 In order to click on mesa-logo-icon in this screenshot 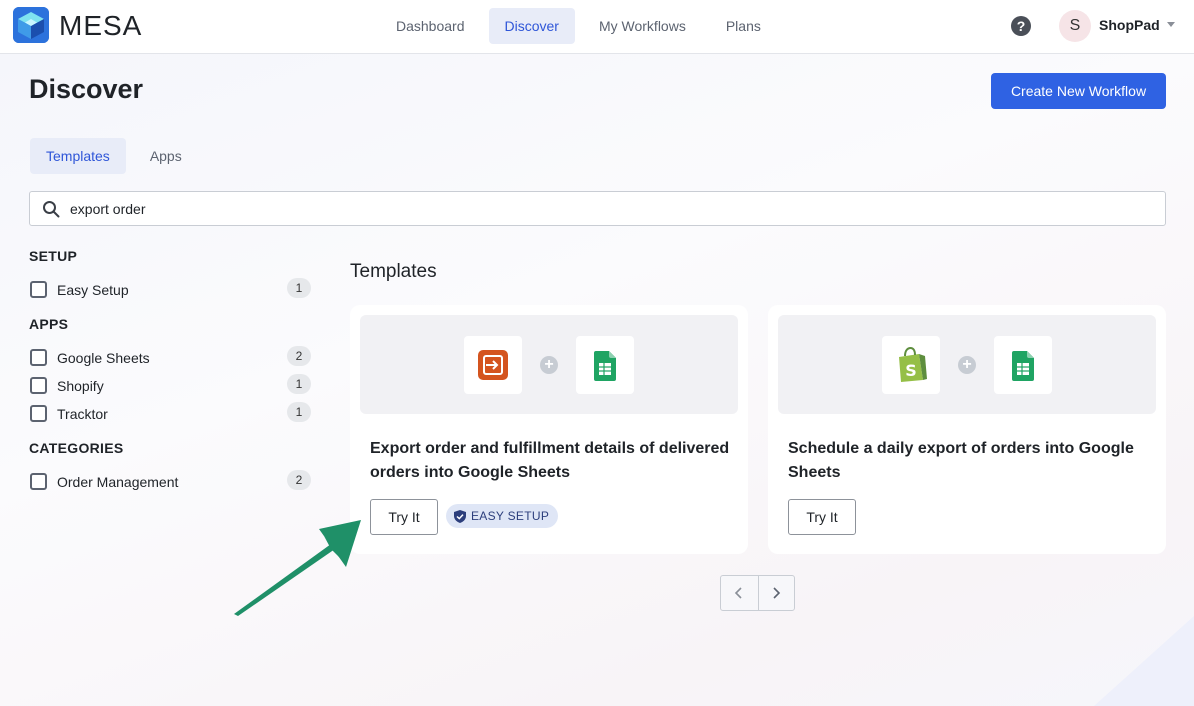, I will do `click(31, 25)`.